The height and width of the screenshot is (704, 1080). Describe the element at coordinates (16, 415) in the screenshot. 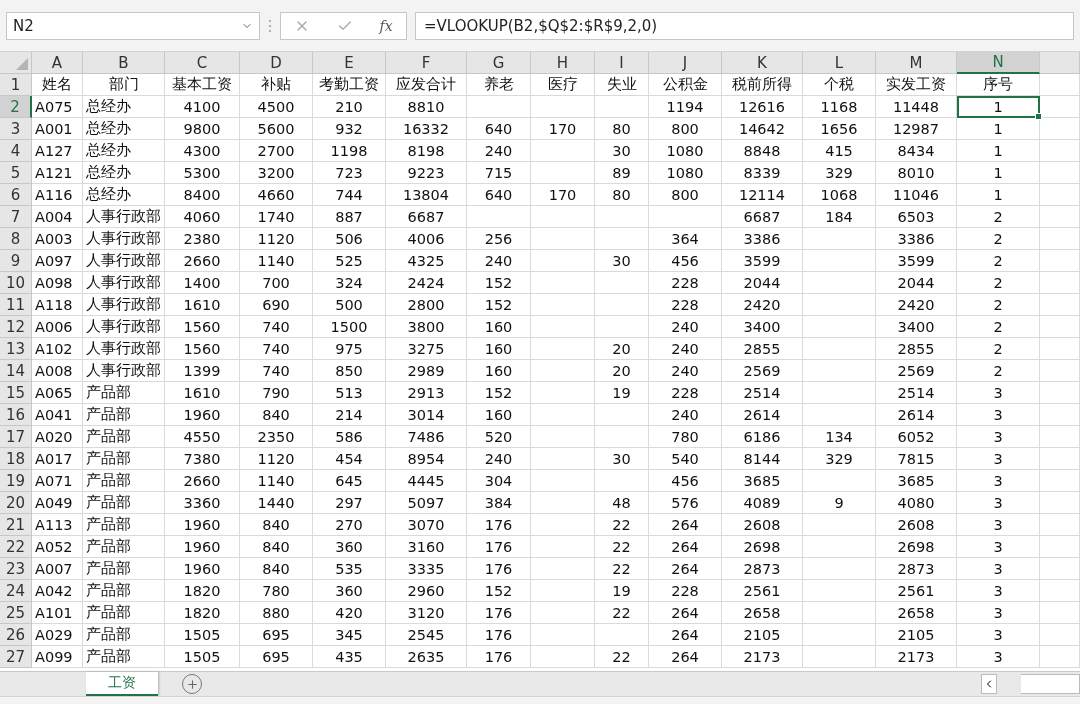

I see `row-header: 16` at that location.